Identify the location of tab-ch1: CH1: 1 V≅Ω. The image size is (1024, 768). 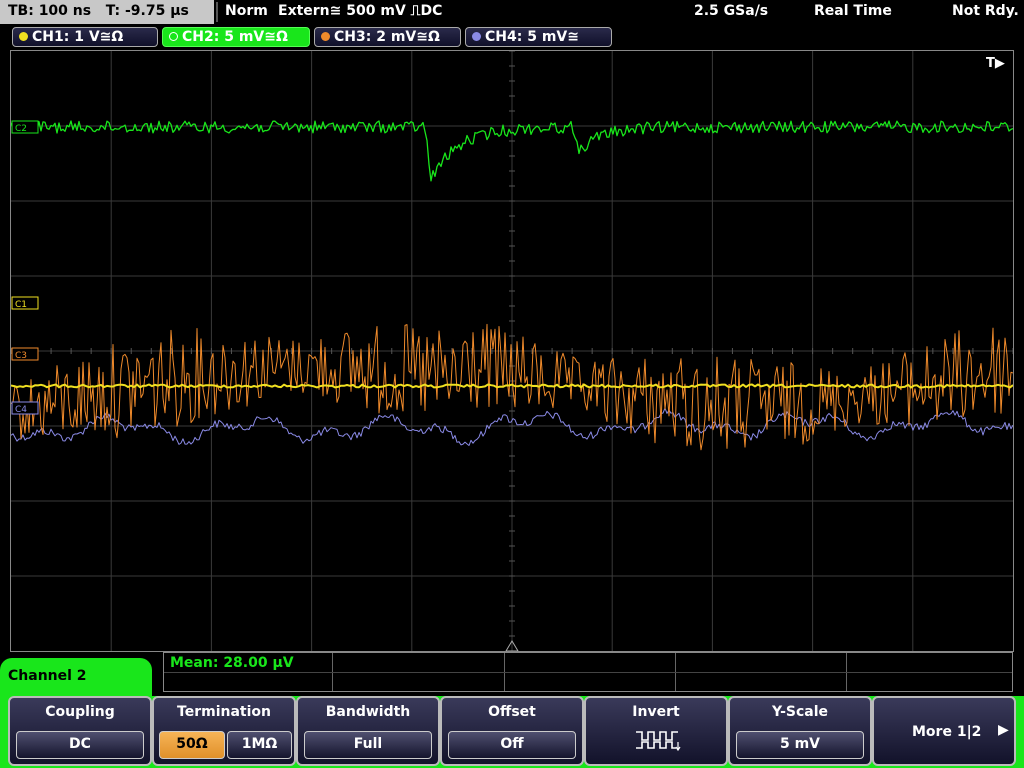
(85, 37).